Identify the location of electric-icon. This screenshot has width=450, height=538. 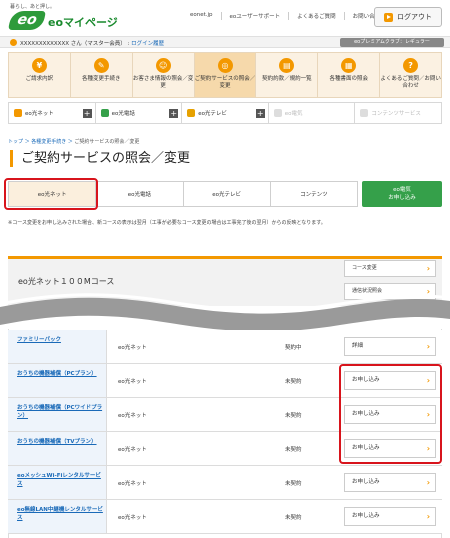
(277, 113).